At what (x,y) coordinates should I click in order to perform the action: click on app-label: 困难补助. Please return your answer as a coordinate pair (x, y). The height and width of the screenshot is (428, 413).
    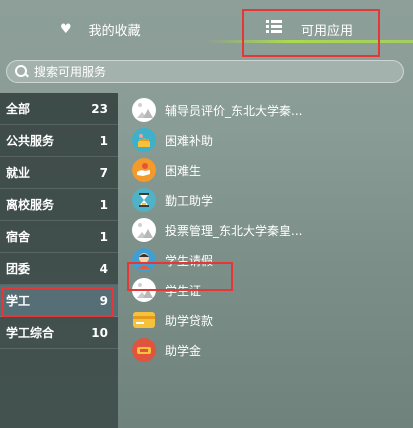
    Looking at the image, I should click on (189, 140).